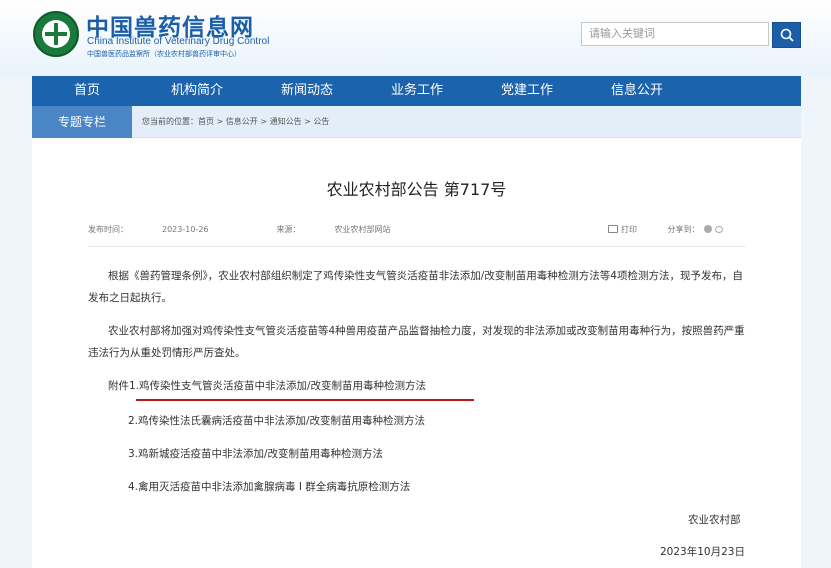  Describe the element at coordinates (416, 122) in the screenshot. I see `sub-bar: 专题专栏 您当前的位置：首页 > 信息公开 > 通知公告 > 公告` at that location.